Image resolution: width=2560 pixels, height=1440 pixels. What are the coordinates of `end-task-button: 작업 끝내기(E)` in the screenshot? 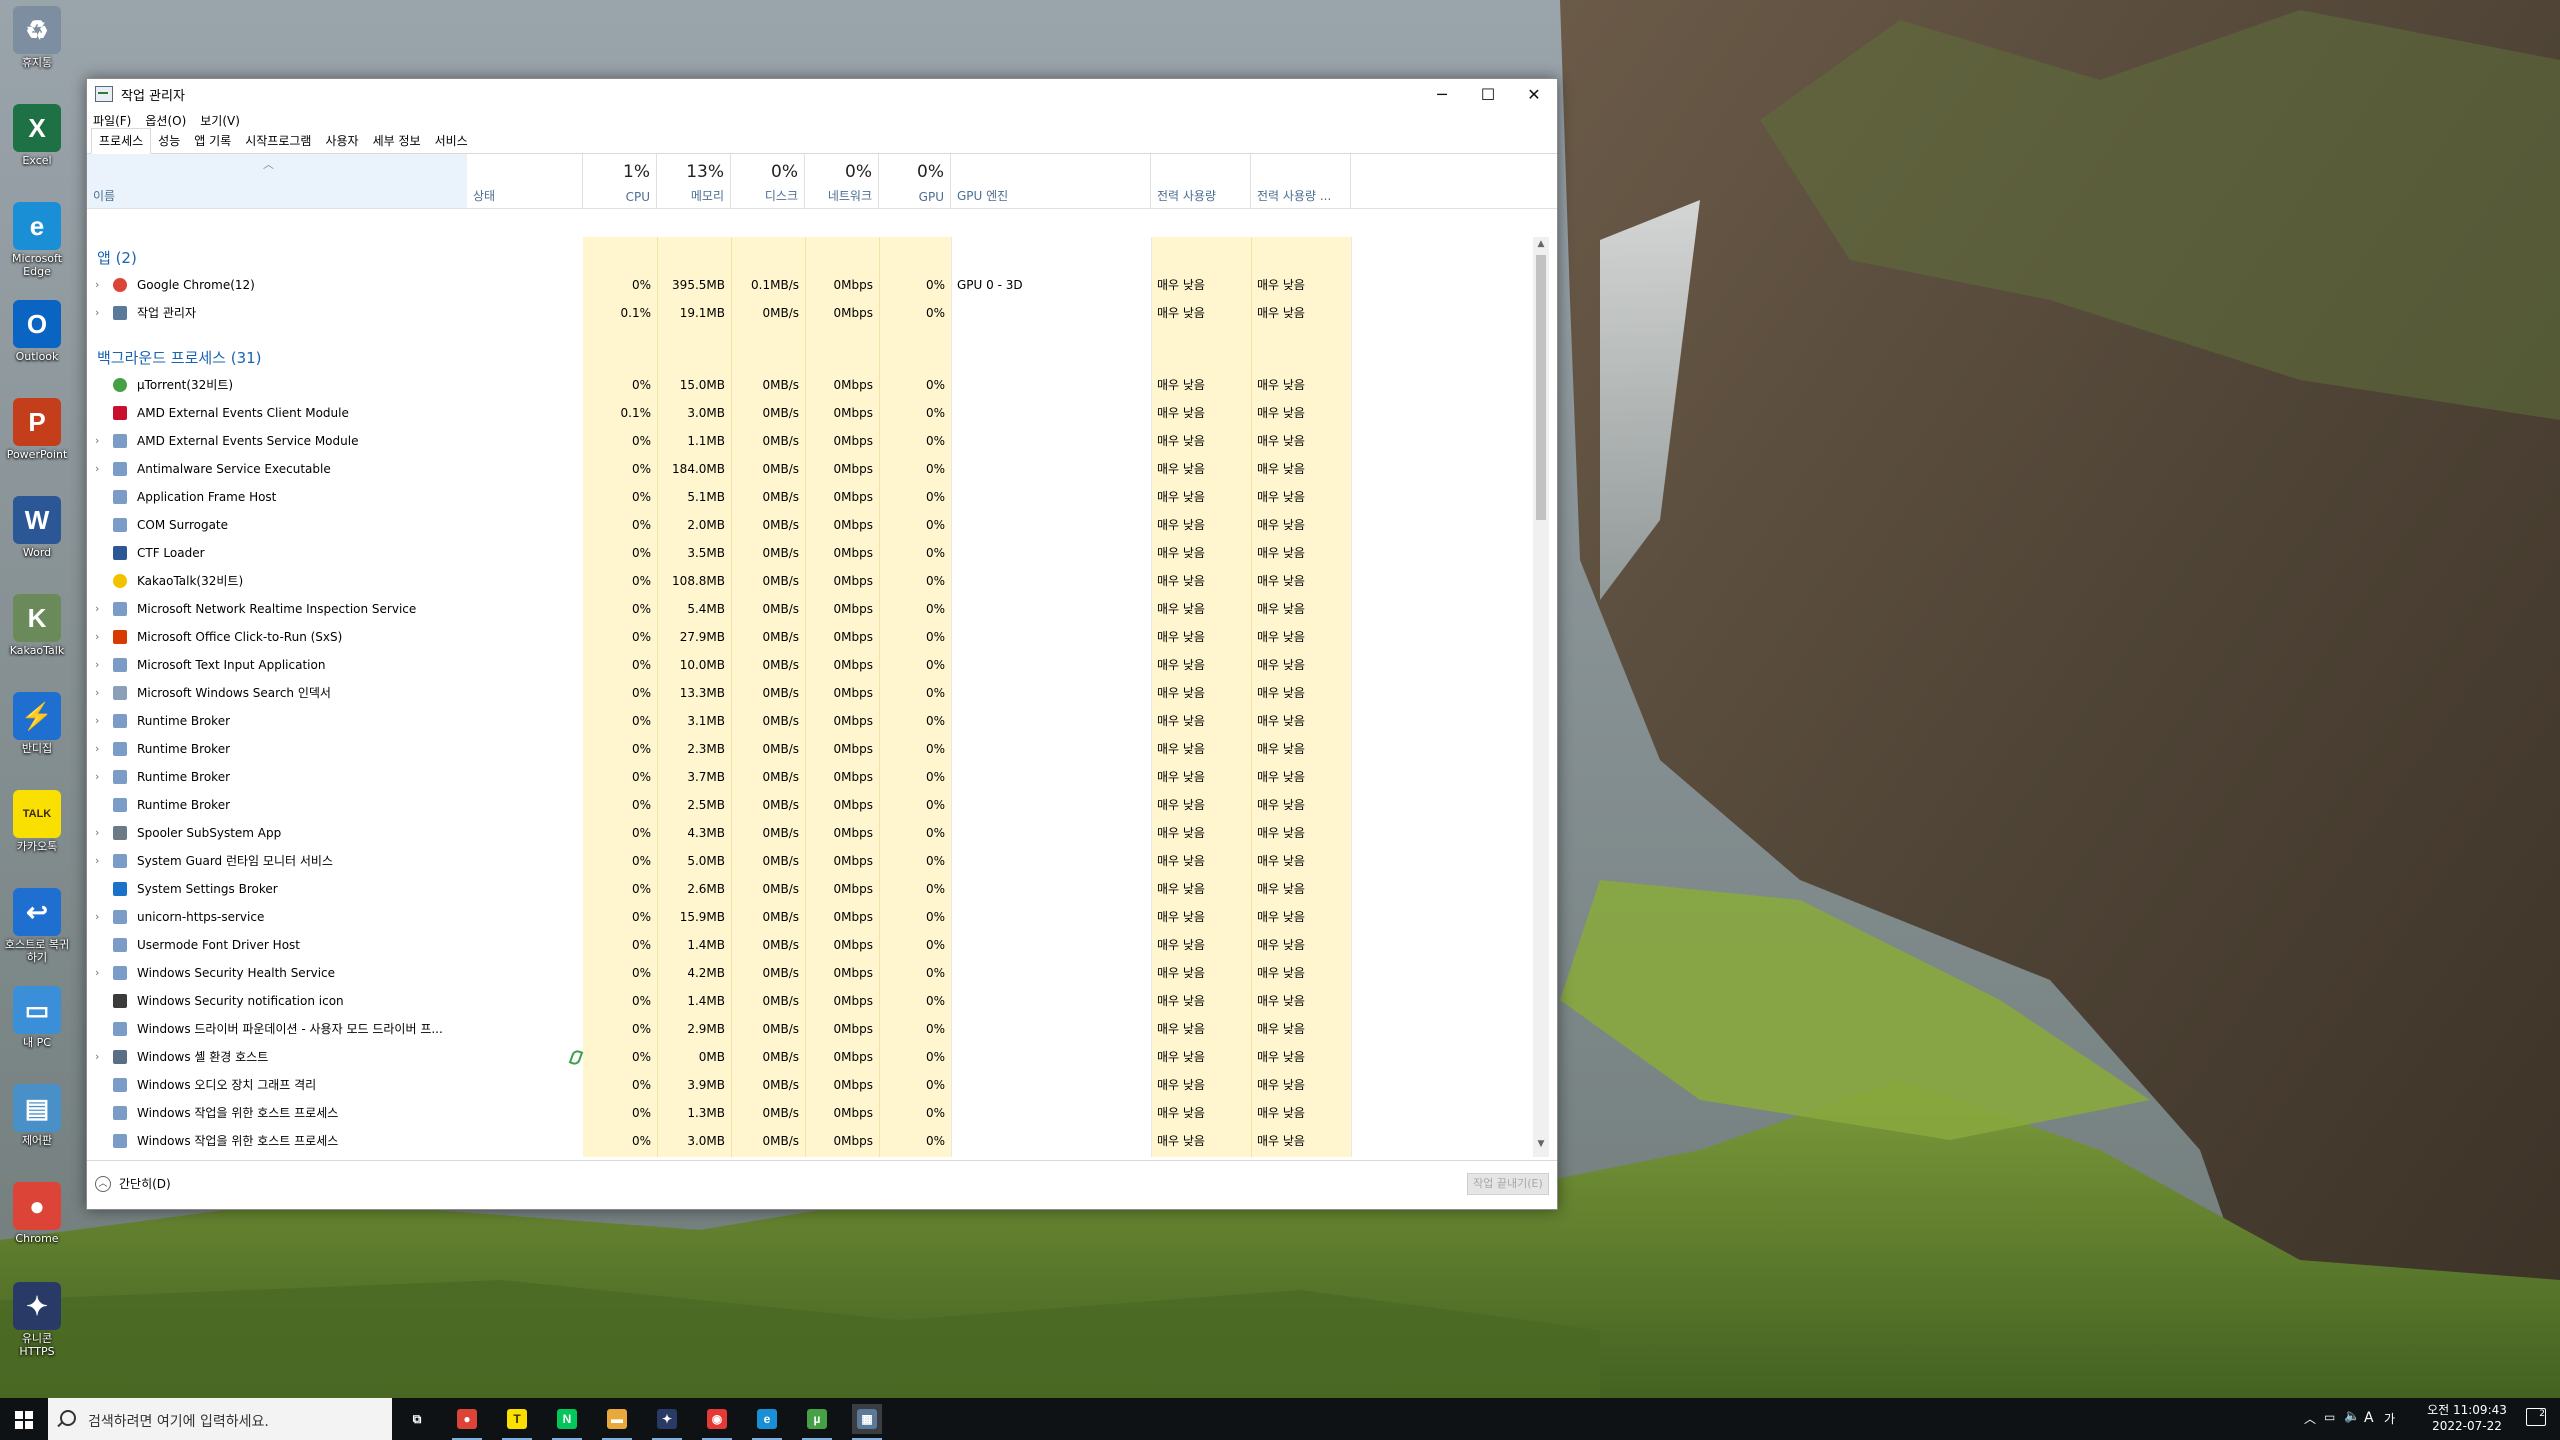 It's located at (1508, 1184).